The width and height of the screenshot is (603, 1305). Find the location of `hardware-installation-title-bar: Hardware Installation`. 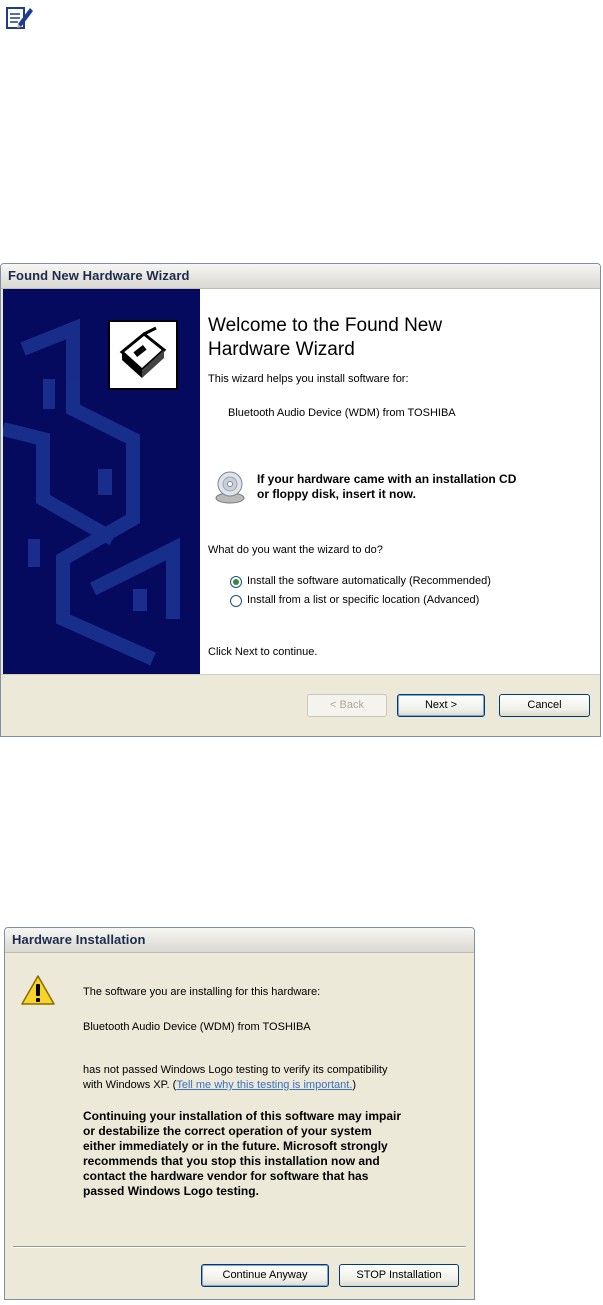

hardware-installation-title-bar: Hardware Installation is located at coordinates (239, 940).